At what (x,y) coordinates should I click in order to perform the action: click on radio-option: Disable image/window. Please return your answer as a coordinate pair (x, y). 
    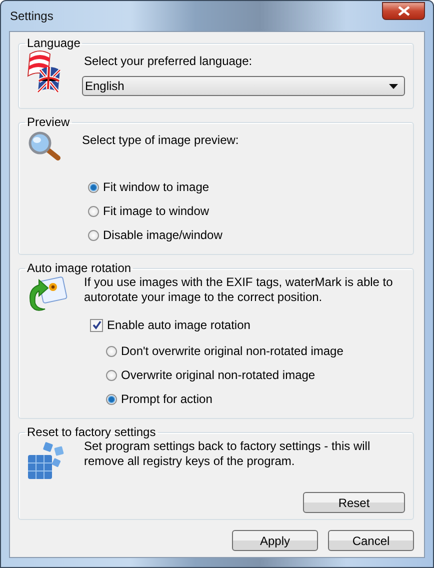
    Looking at the image, I should click on (155, 235).